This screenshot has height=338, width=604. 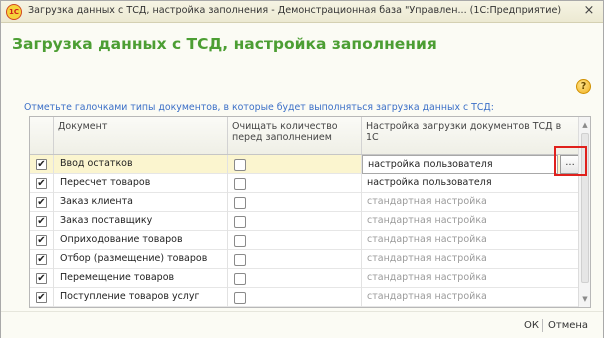 I want to click on scroll-down-icon: ▼, so click(x=585, y=299).